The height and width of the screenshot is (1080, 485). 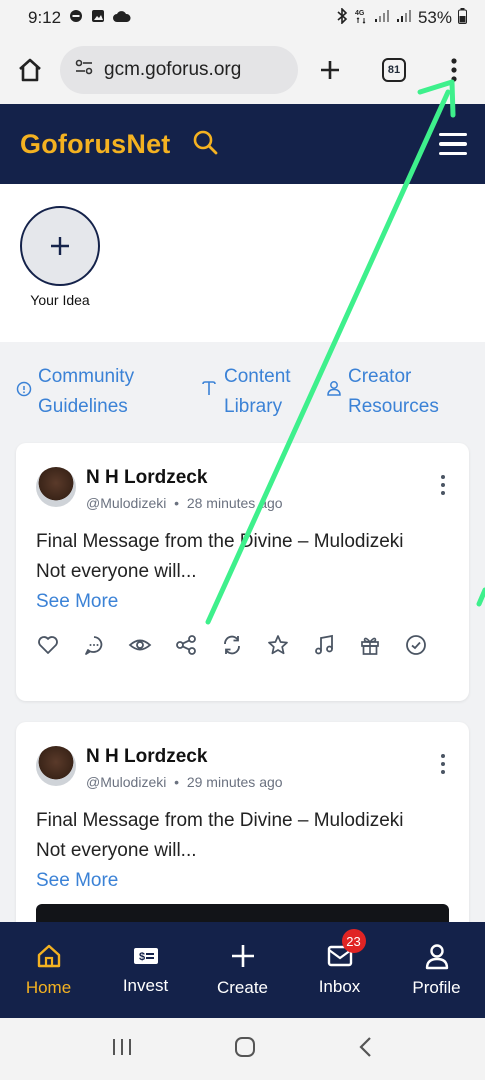 What do you see at coordinates (145, 956) in the screenshot?
I see `invest-icon: $` at bounding box center [145, 956].